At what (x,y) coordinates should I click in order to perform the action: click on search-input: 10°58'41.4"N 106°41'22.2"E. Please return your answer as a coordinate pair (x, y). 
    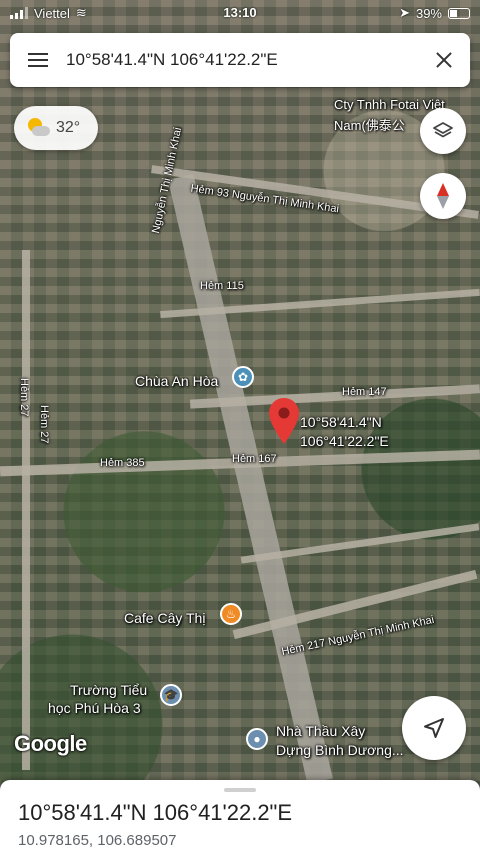
    Looking at the image, I should click on (241, 60).